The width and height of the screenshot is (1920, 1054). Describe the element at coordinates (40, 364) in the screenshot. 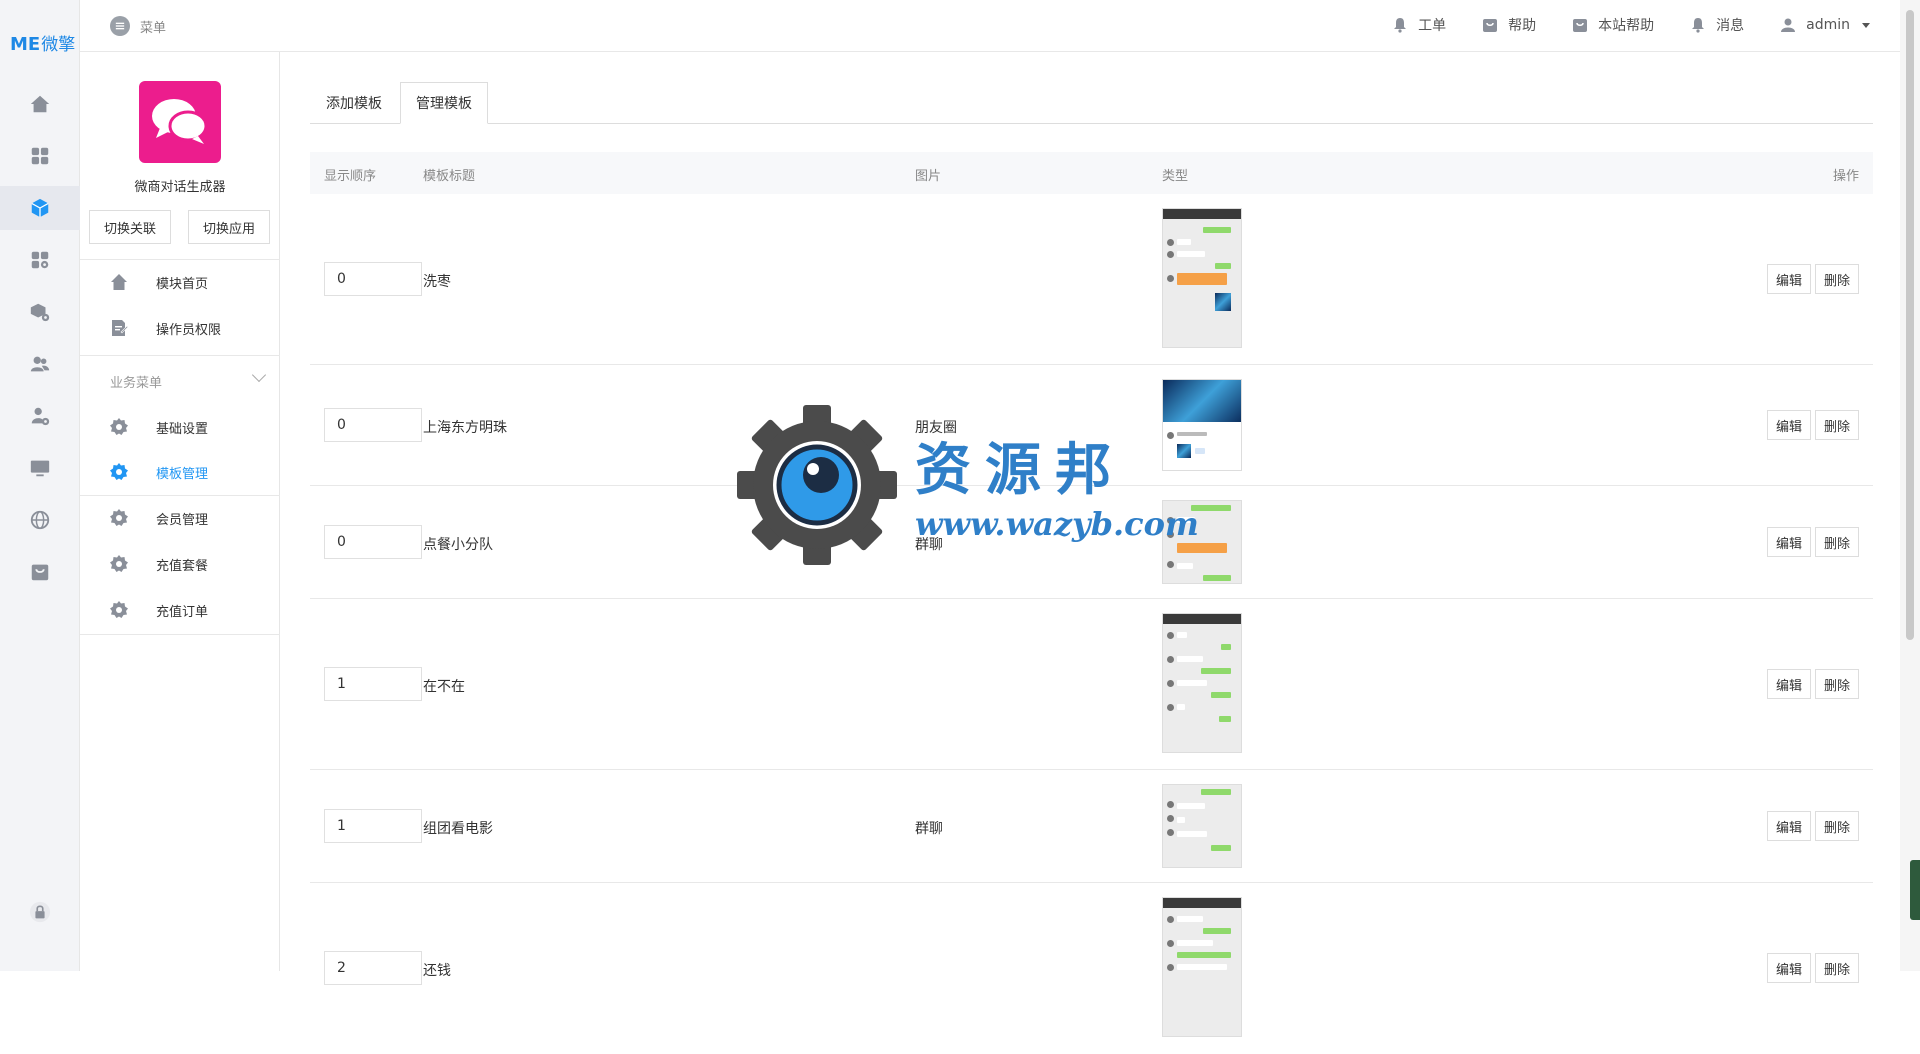

I see `rail-users-icon` at that location.